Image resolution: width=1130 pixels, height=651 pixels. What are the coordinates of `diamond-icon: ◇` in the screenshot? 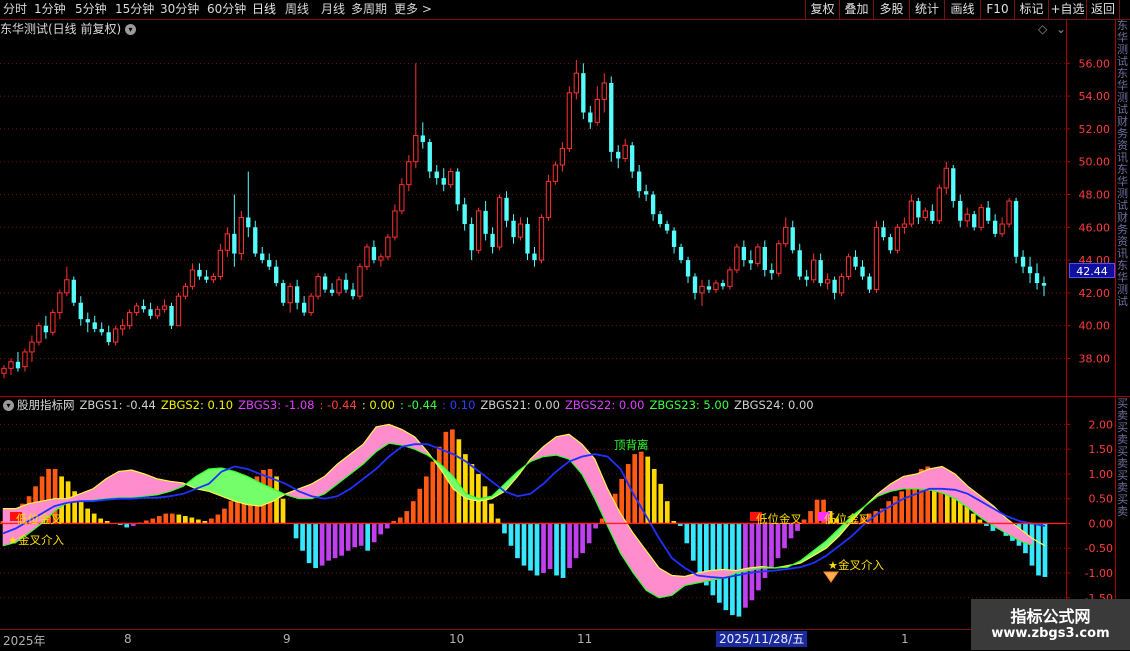 It's located at (1042, 29).